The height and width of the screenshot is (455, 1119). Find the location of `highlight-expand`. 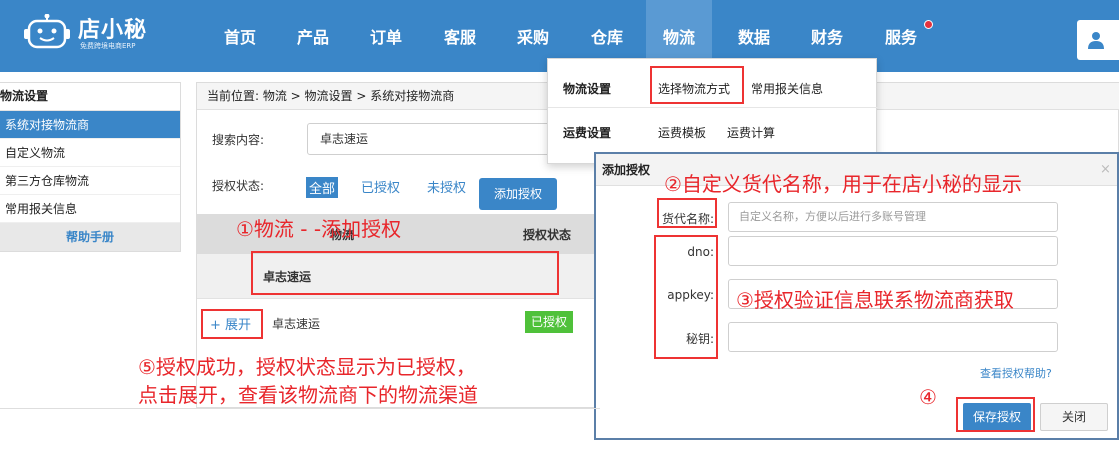

highlight-expand is located at coordinates (232, 324).